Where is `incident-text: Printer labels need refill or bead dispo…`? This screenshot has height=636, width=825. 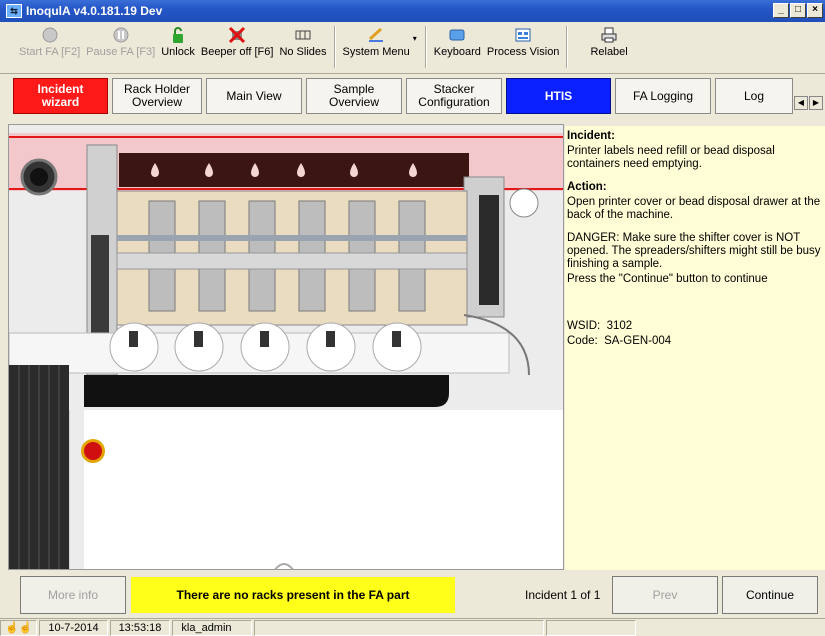
incident-text: Printer labels need refill or bead dispo… is located at coordinates (671, 157).